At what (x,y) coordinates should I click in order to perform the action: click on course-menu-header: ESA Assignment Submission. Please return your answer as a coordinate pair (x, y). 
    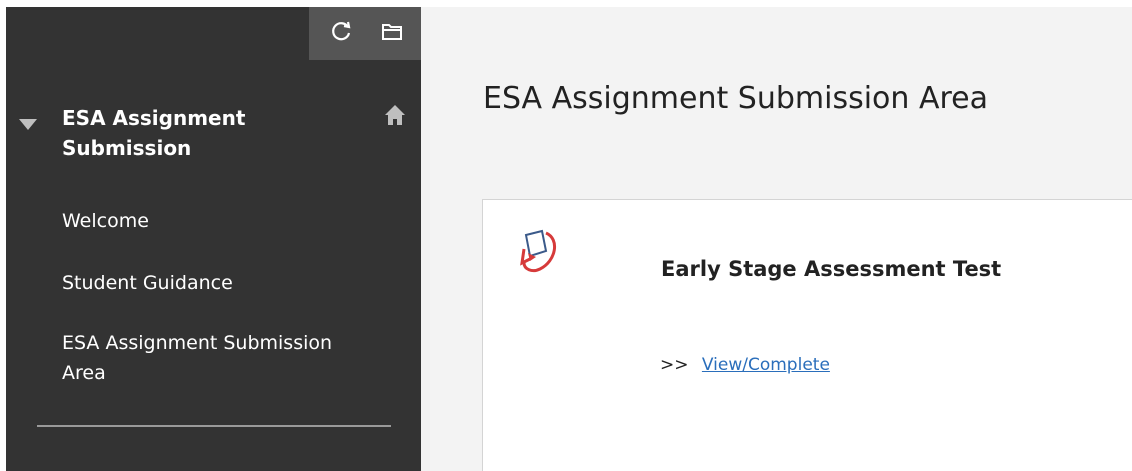
    Looking at the image, I should click on (213, 138).